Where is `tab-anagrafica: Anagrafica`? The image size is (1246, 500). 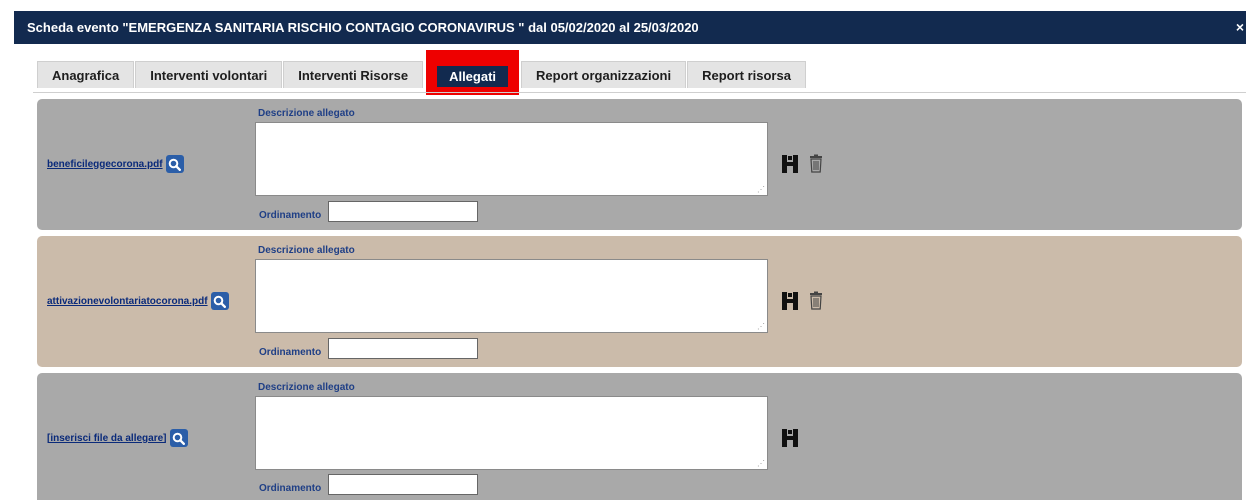
tab-anagrafica: Anagrafica is located at coordinates (86, 74).